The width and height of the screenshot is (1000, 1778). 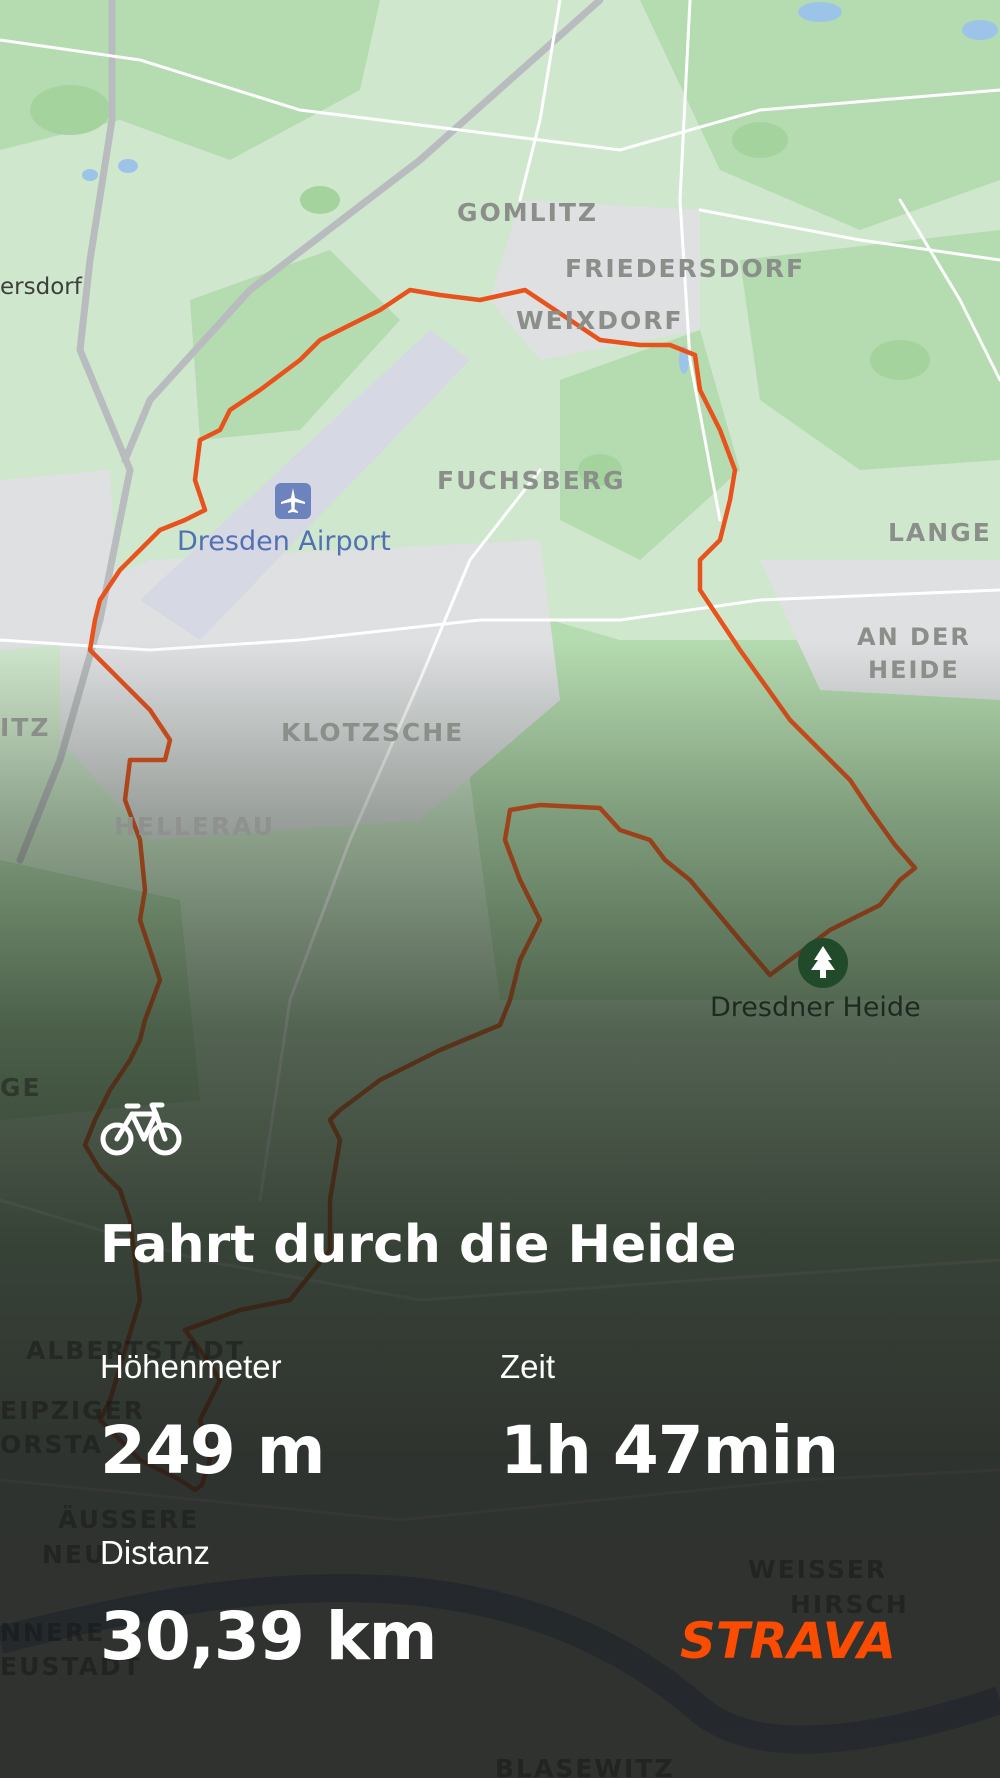 I want to click on place-label-weixdorf: WEIXDORF, so click(x=600, y=320).